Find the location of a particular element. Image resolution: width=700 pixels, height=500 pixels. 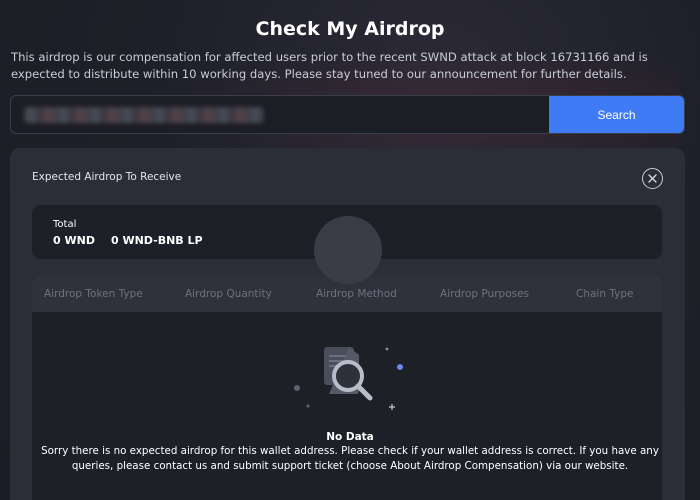

close-icon is located at coordinates (652, 178).